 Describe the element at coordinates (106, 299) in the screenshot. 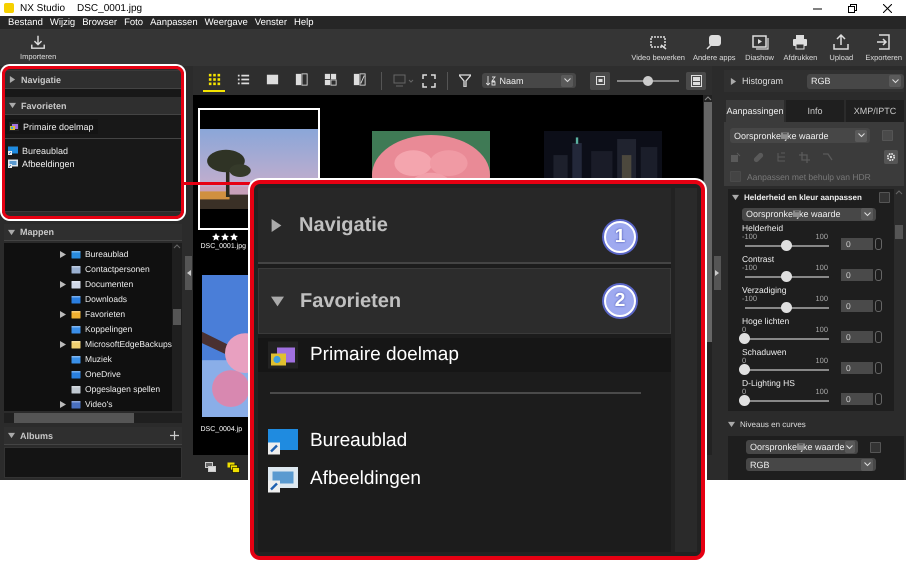

I see `folder-item: Downloads` at that location.